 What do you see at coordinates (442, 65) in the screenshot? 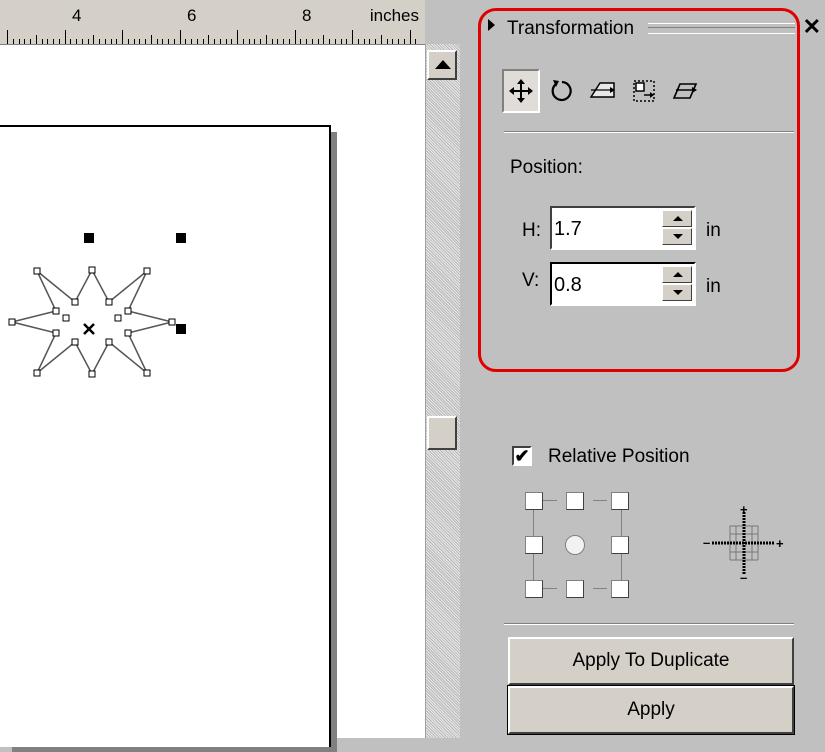
I see `scroll-up-button` at bounding box center [442, 65].